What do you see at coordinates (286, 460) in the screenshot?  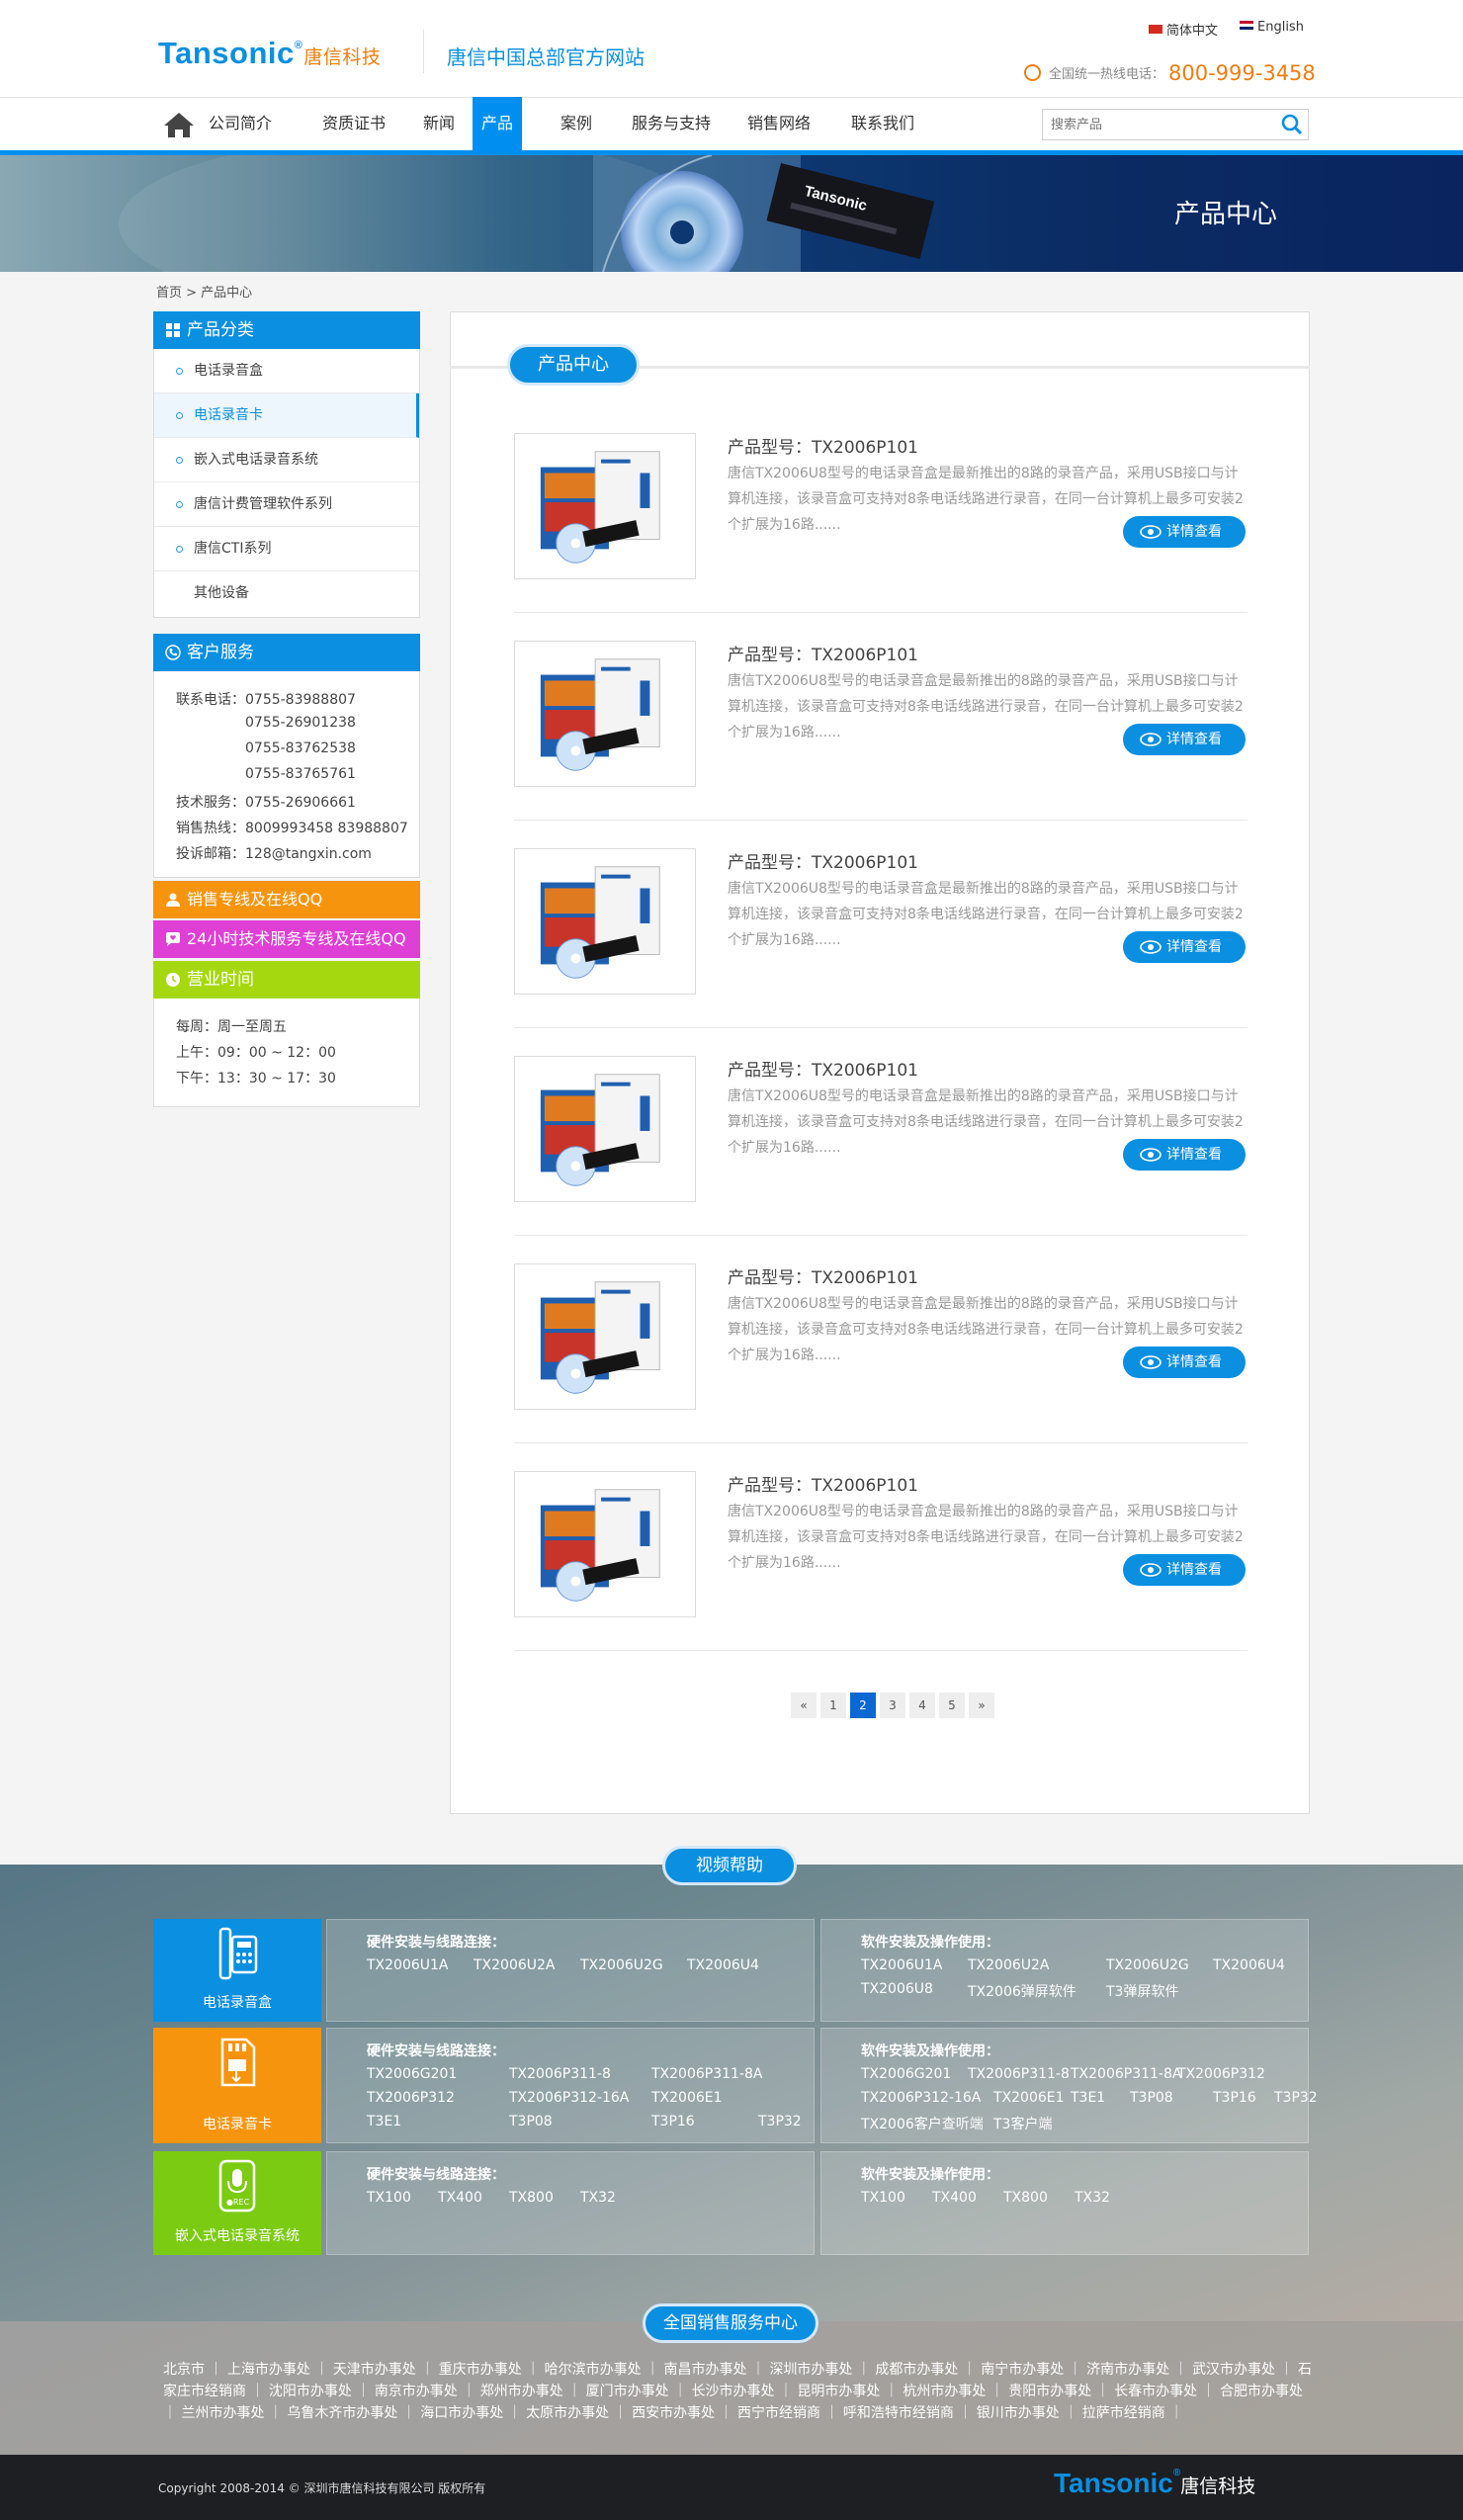 I see `sidebar-category-item: 嵌入式电话录音系统` at bounding box center [286, 460].